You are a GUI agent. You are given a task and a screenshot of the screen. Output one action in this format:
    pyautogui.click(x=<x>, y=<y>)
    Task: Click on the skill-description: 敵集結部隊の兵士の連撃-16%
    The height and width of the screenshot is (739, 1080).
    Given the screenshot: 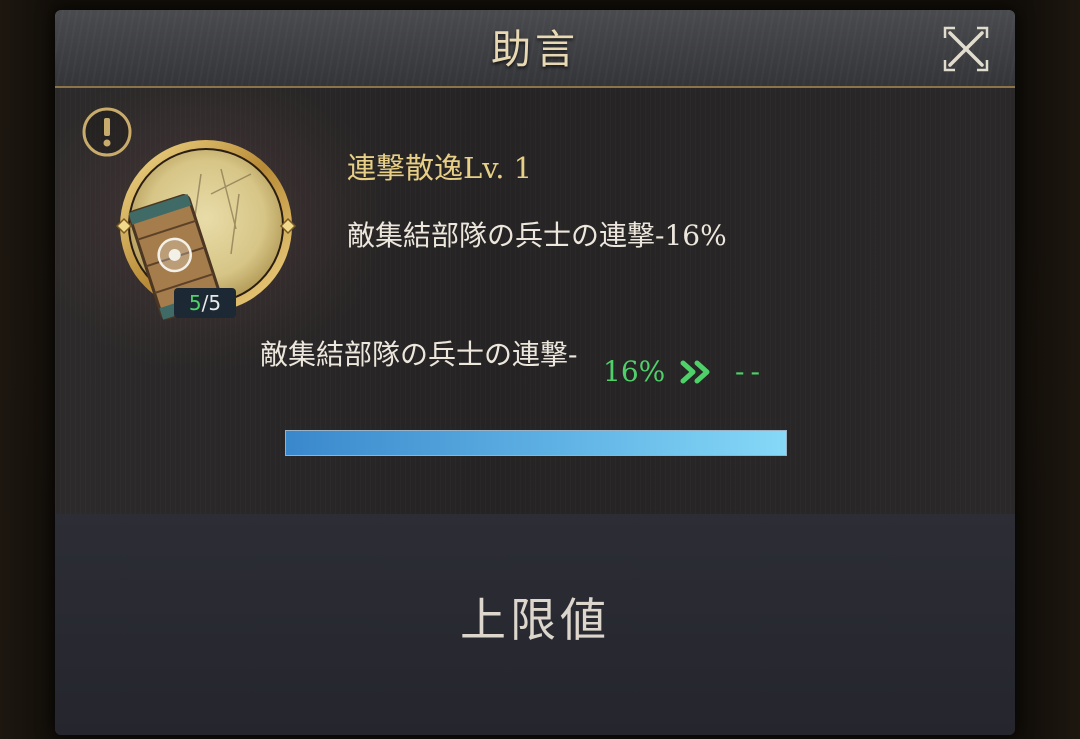 What is the action you would take?
    pyautogui.click(x=537, y=235)
    